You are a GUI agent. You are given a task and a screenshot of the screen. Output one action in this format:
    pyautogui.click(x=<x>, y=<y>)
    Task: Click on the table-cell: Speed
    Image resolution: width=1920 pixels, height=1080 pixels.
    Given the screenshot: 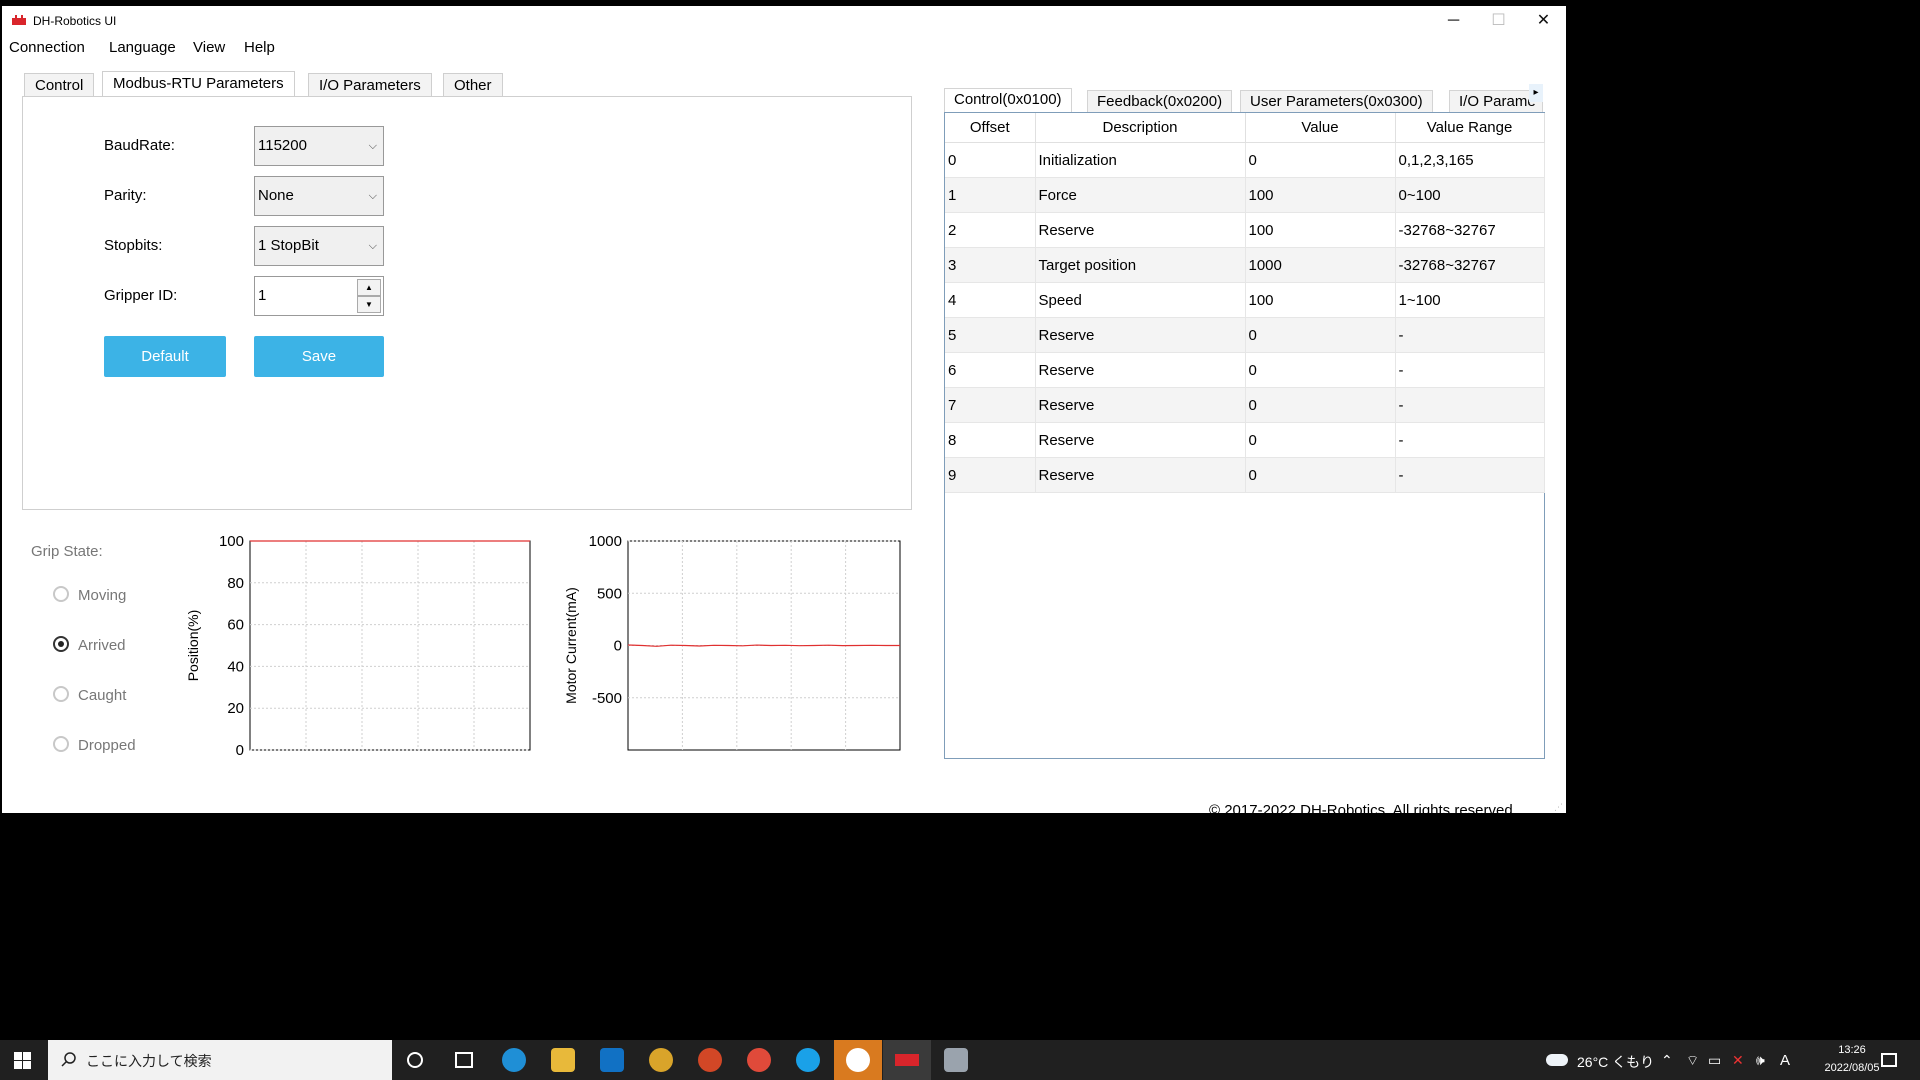 What is the action you would take?
    pyautogui.click(x=1140, y=300)
    